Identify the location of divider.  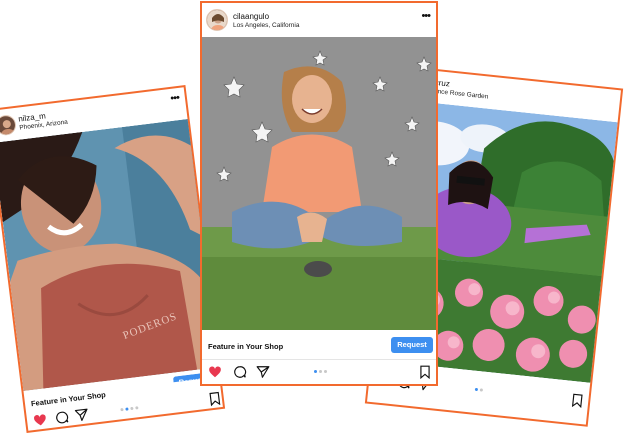
(319, 359).